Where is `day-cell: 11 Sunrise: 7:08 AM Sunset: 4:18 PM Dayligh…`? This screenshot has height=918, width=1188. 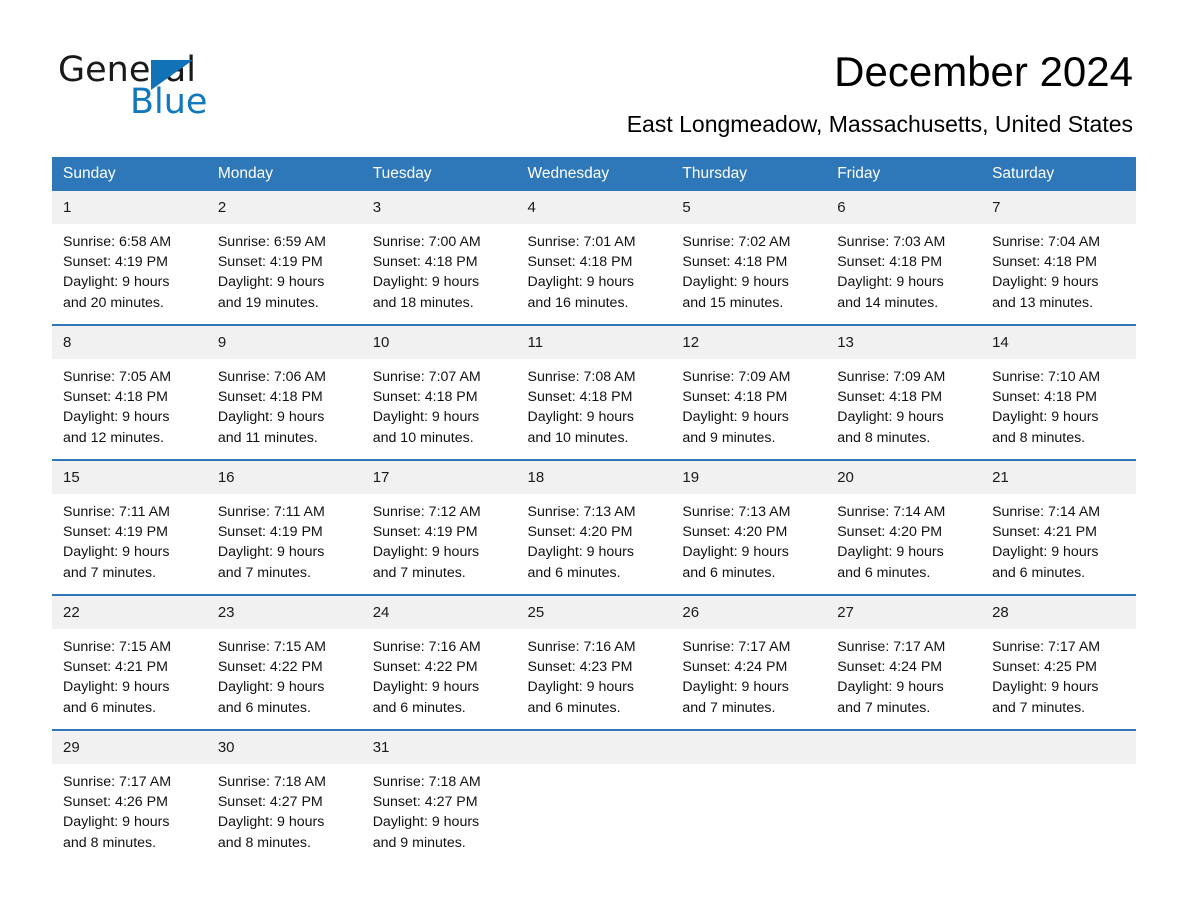
day-cell: 11 Sunrise: 7:08 AM Sunset: 4:18 PM Dayligh… is located at coordinates (594, 392).